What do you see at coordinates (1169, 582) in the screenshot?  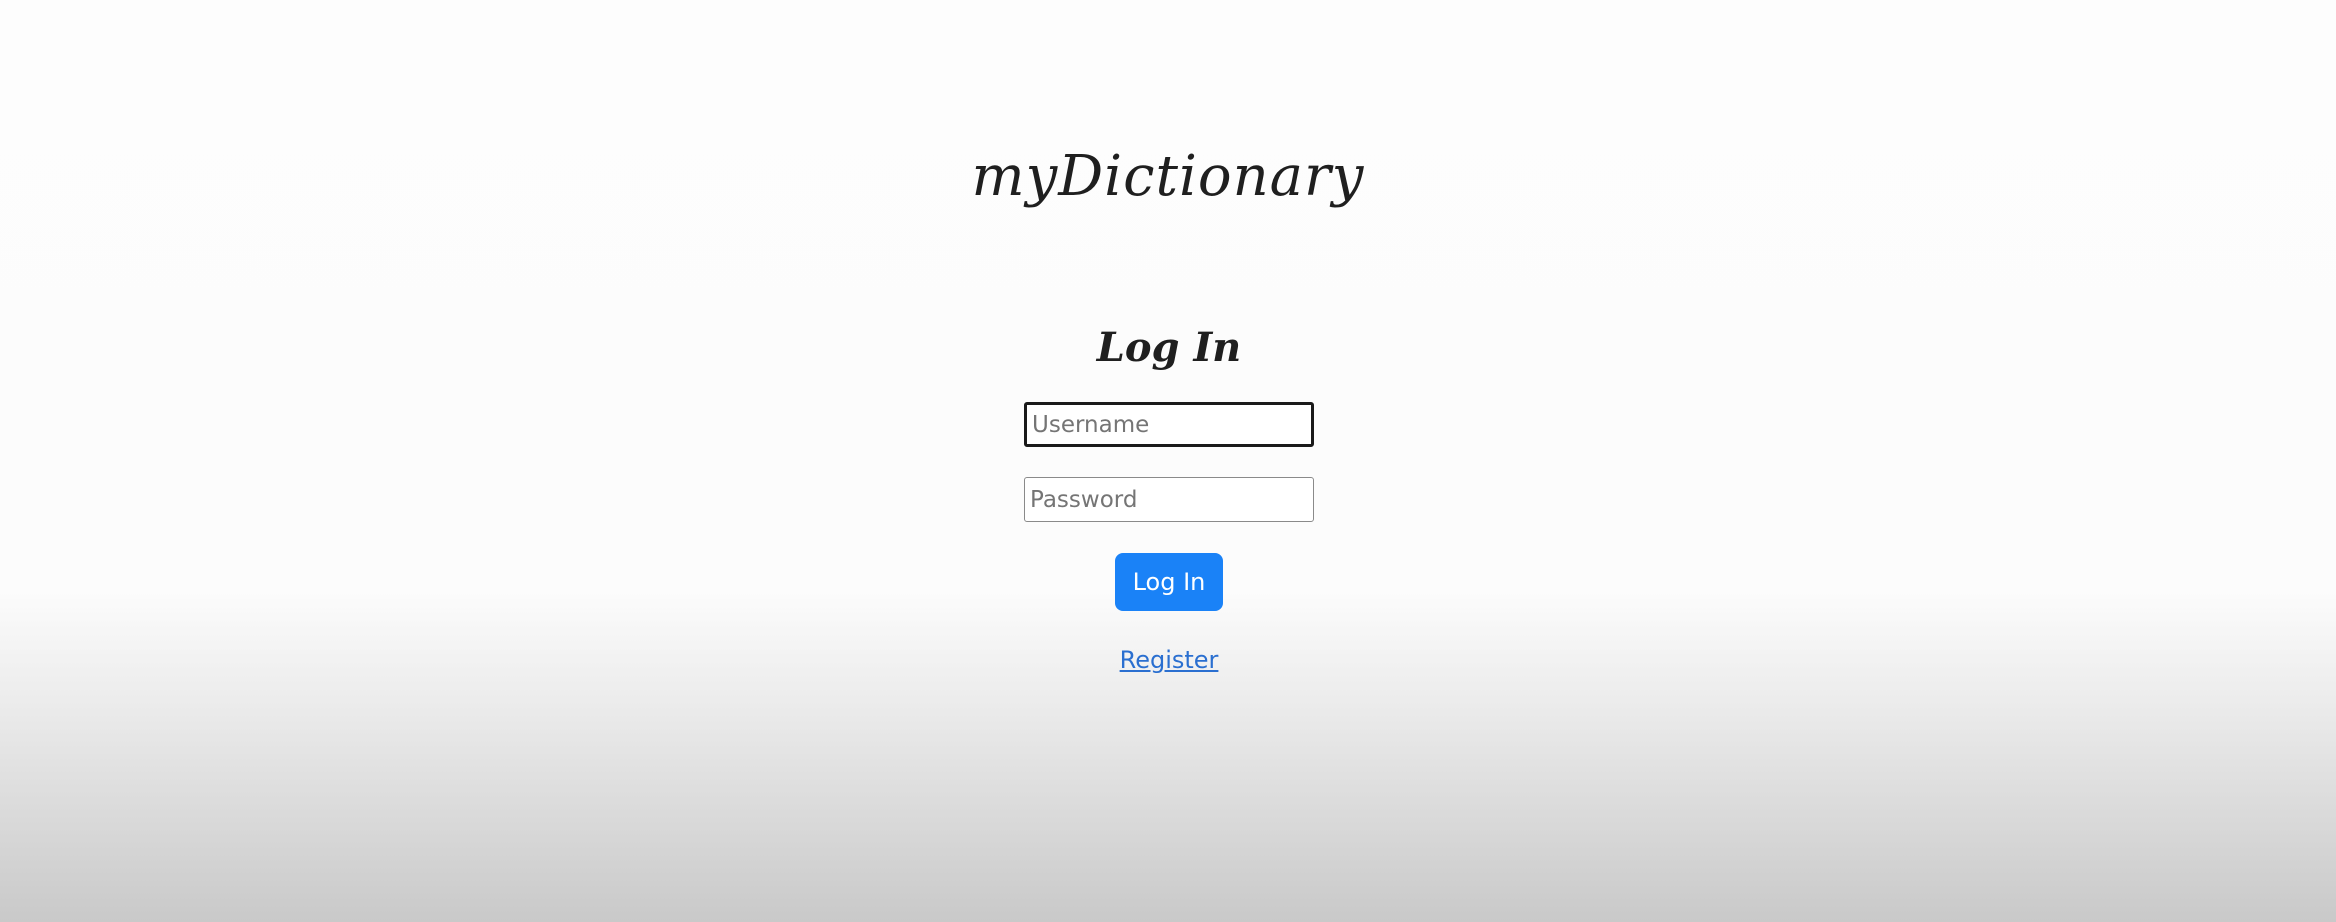 I see `login-button: Log In` at bounding box center [1169, 582].